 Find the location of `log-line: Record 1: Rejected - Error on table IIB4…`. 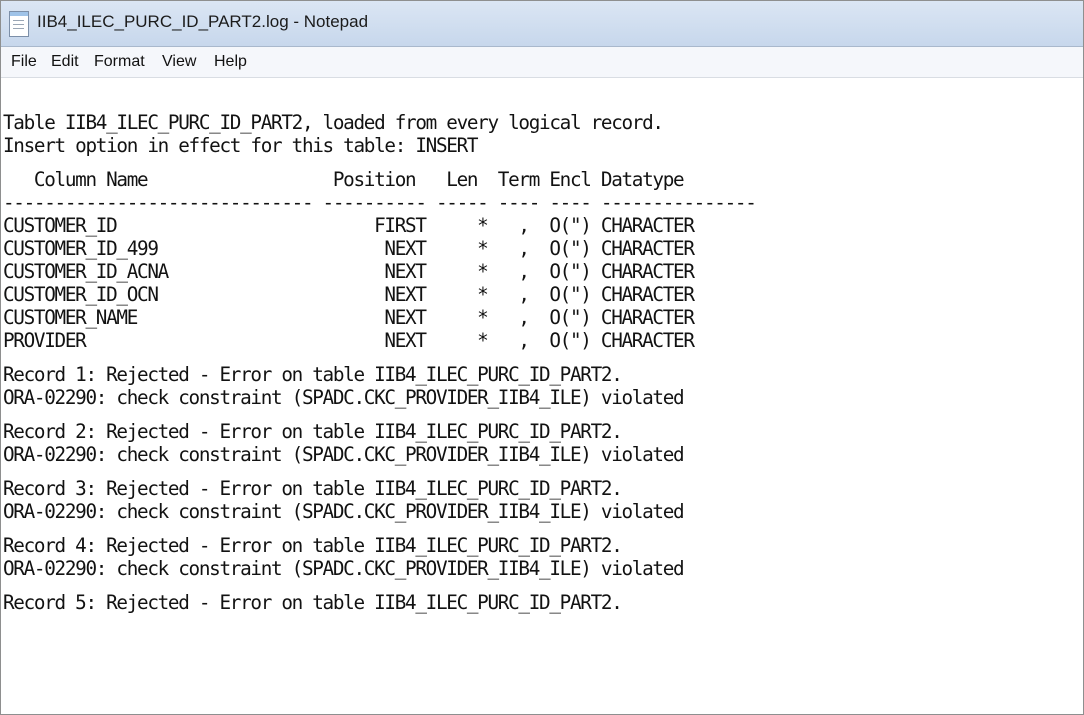

log-line: Record 1: Rejected - Error on table IIB4… is located at coordinates (313, 374).